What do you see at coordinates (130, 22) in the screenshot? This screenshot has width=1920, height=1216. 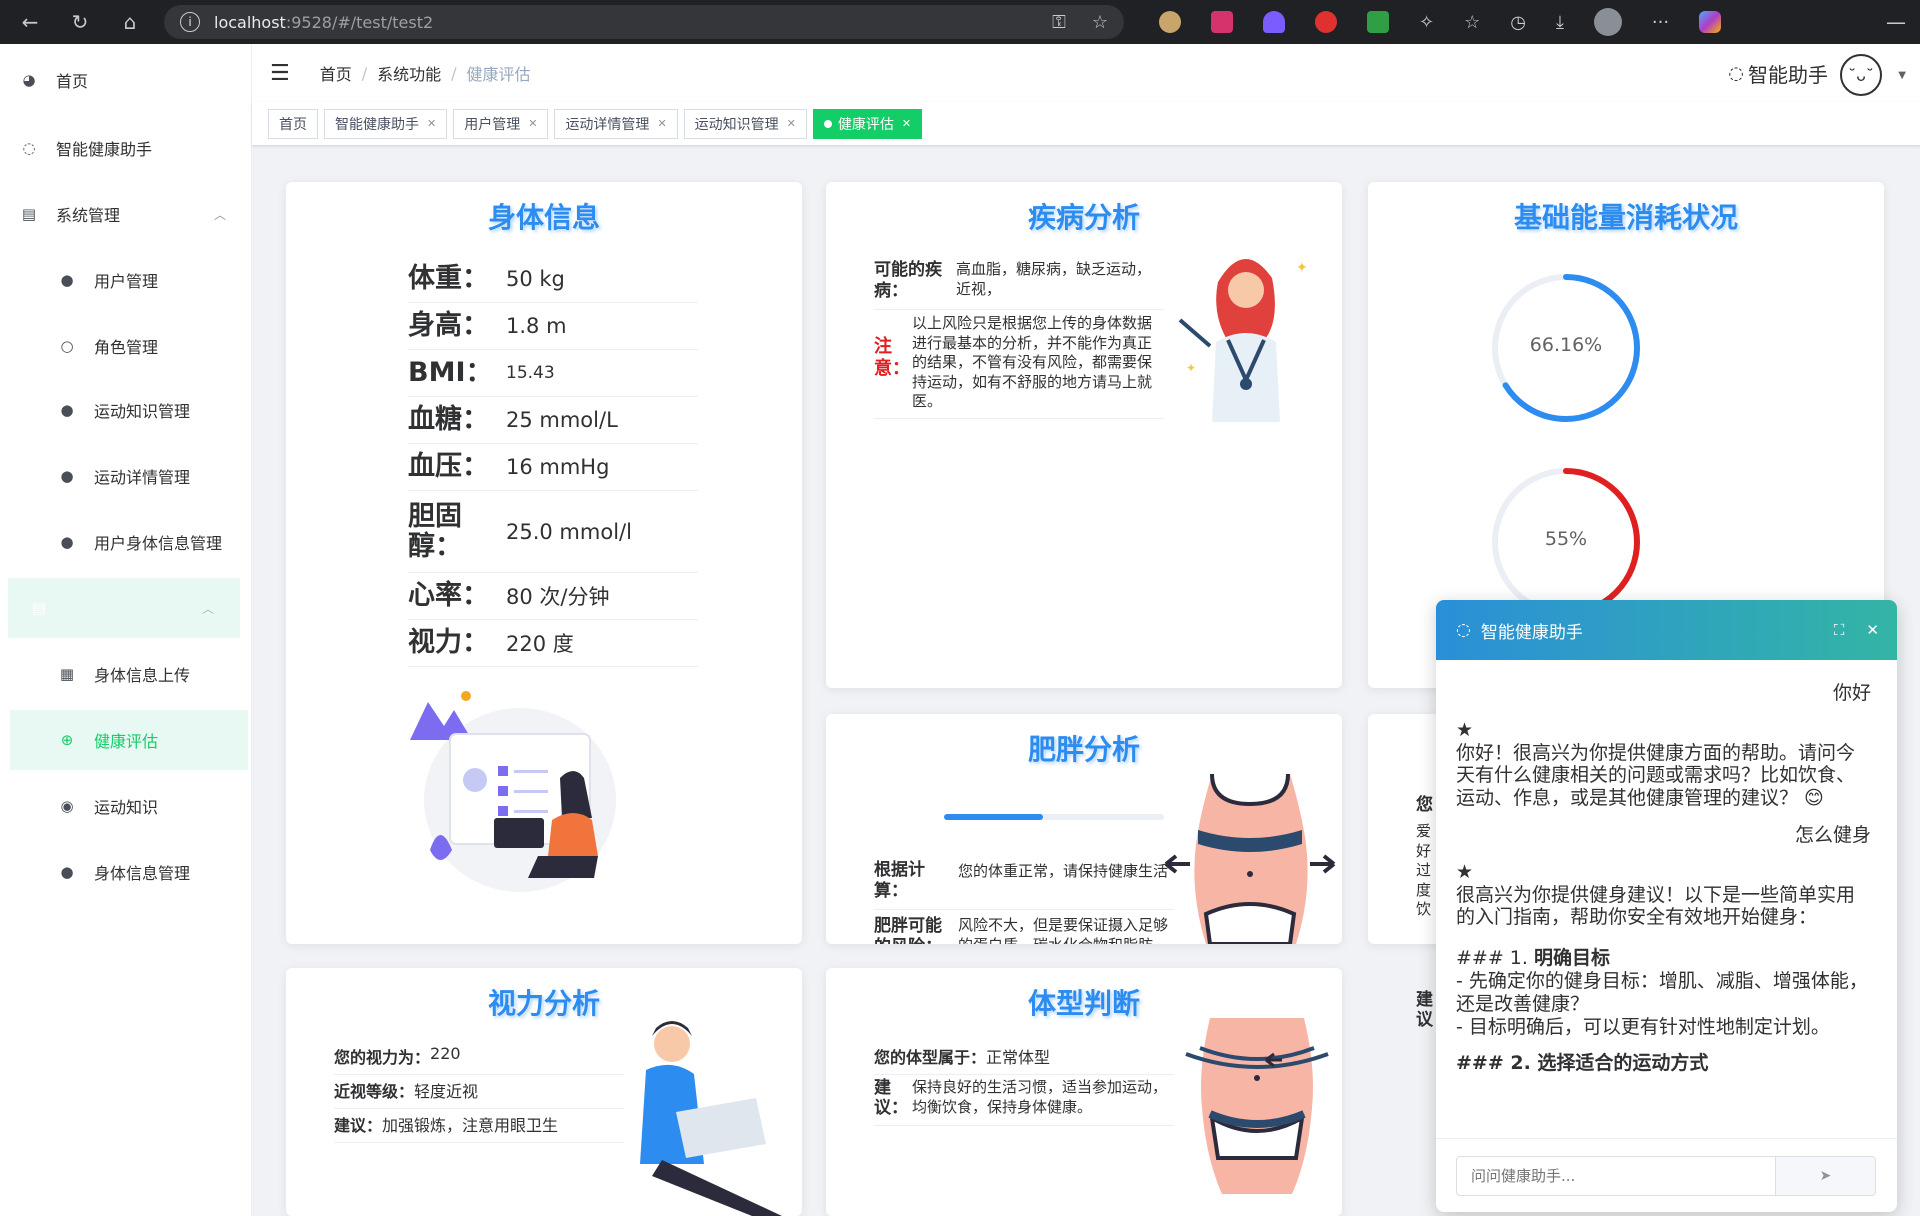 I see `home-icon: ⌂` at bounding box center [130, 22].